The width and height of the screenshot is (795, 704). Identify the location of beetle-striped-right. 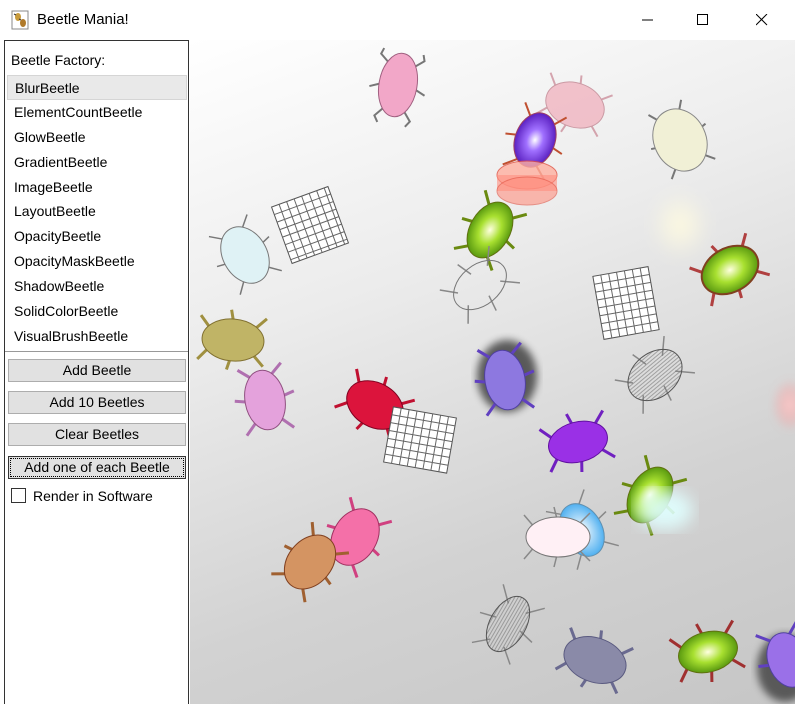
(654, 375).